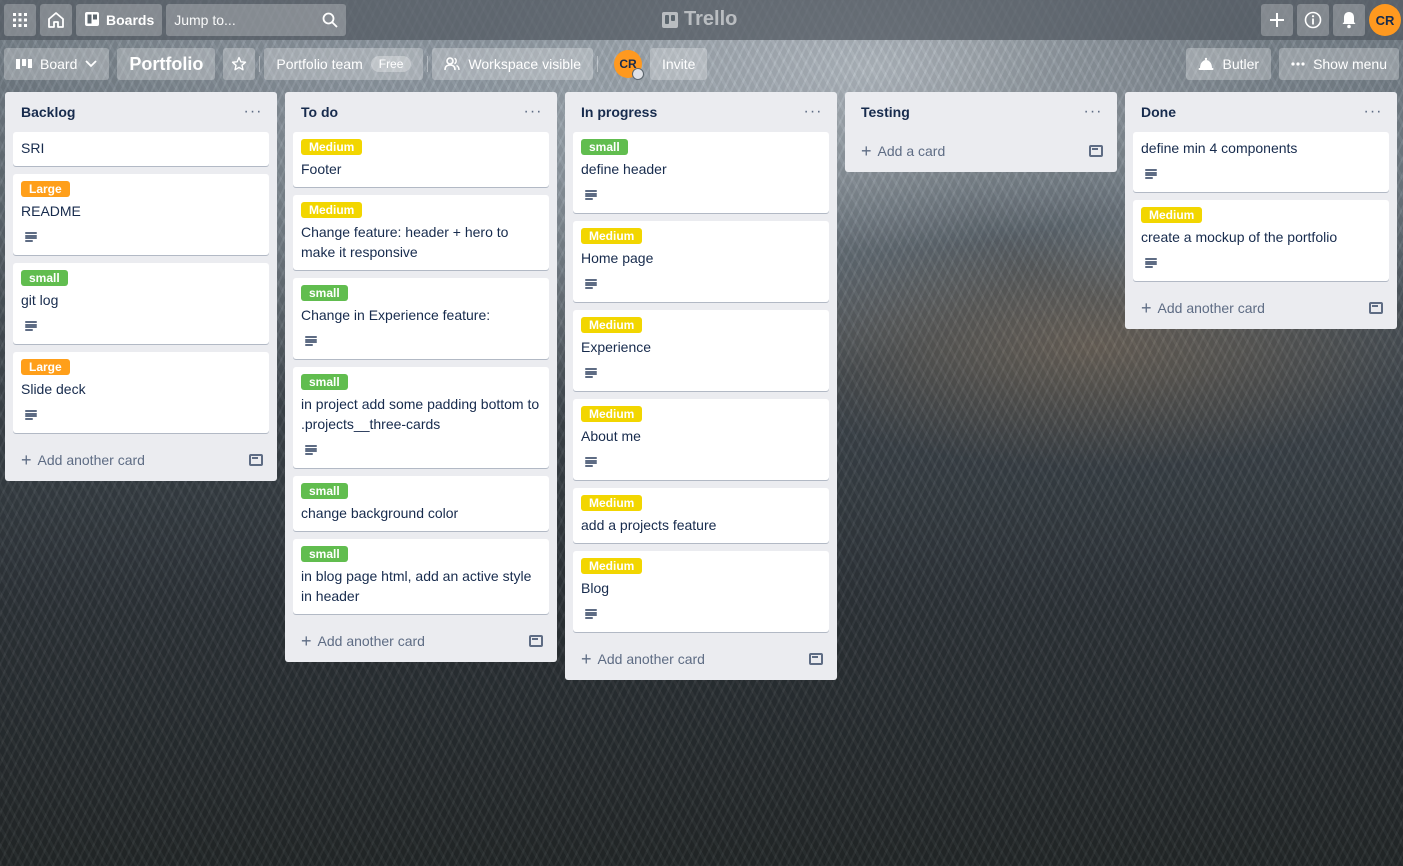 Image resolution: width=1403 pixels, height=866 pixels. I want to click on show-menu-button: Show menu, so click(1339, 64).